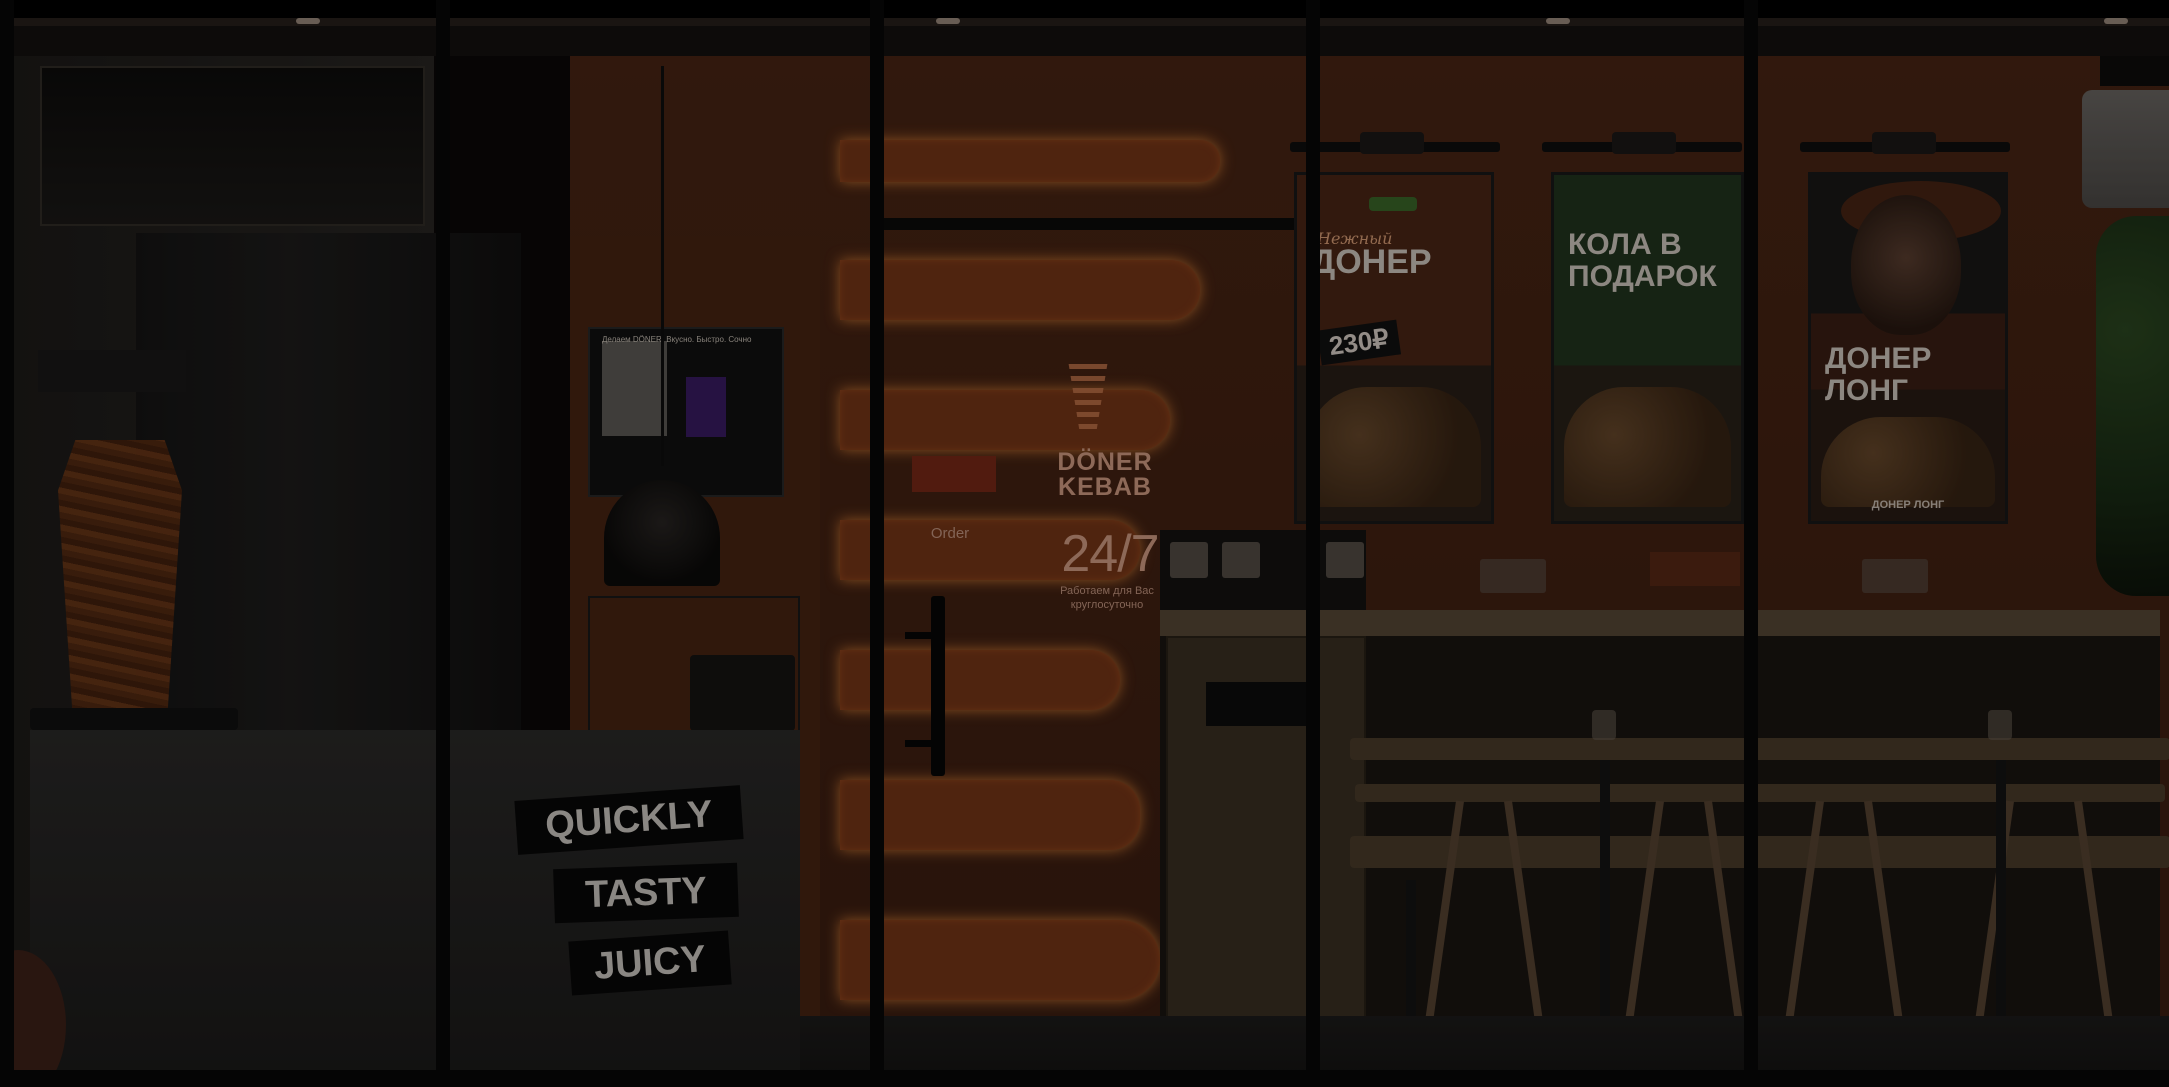 This screenshot has width=2169, height=1087. I want to click on model-face, so click(1906, 265).